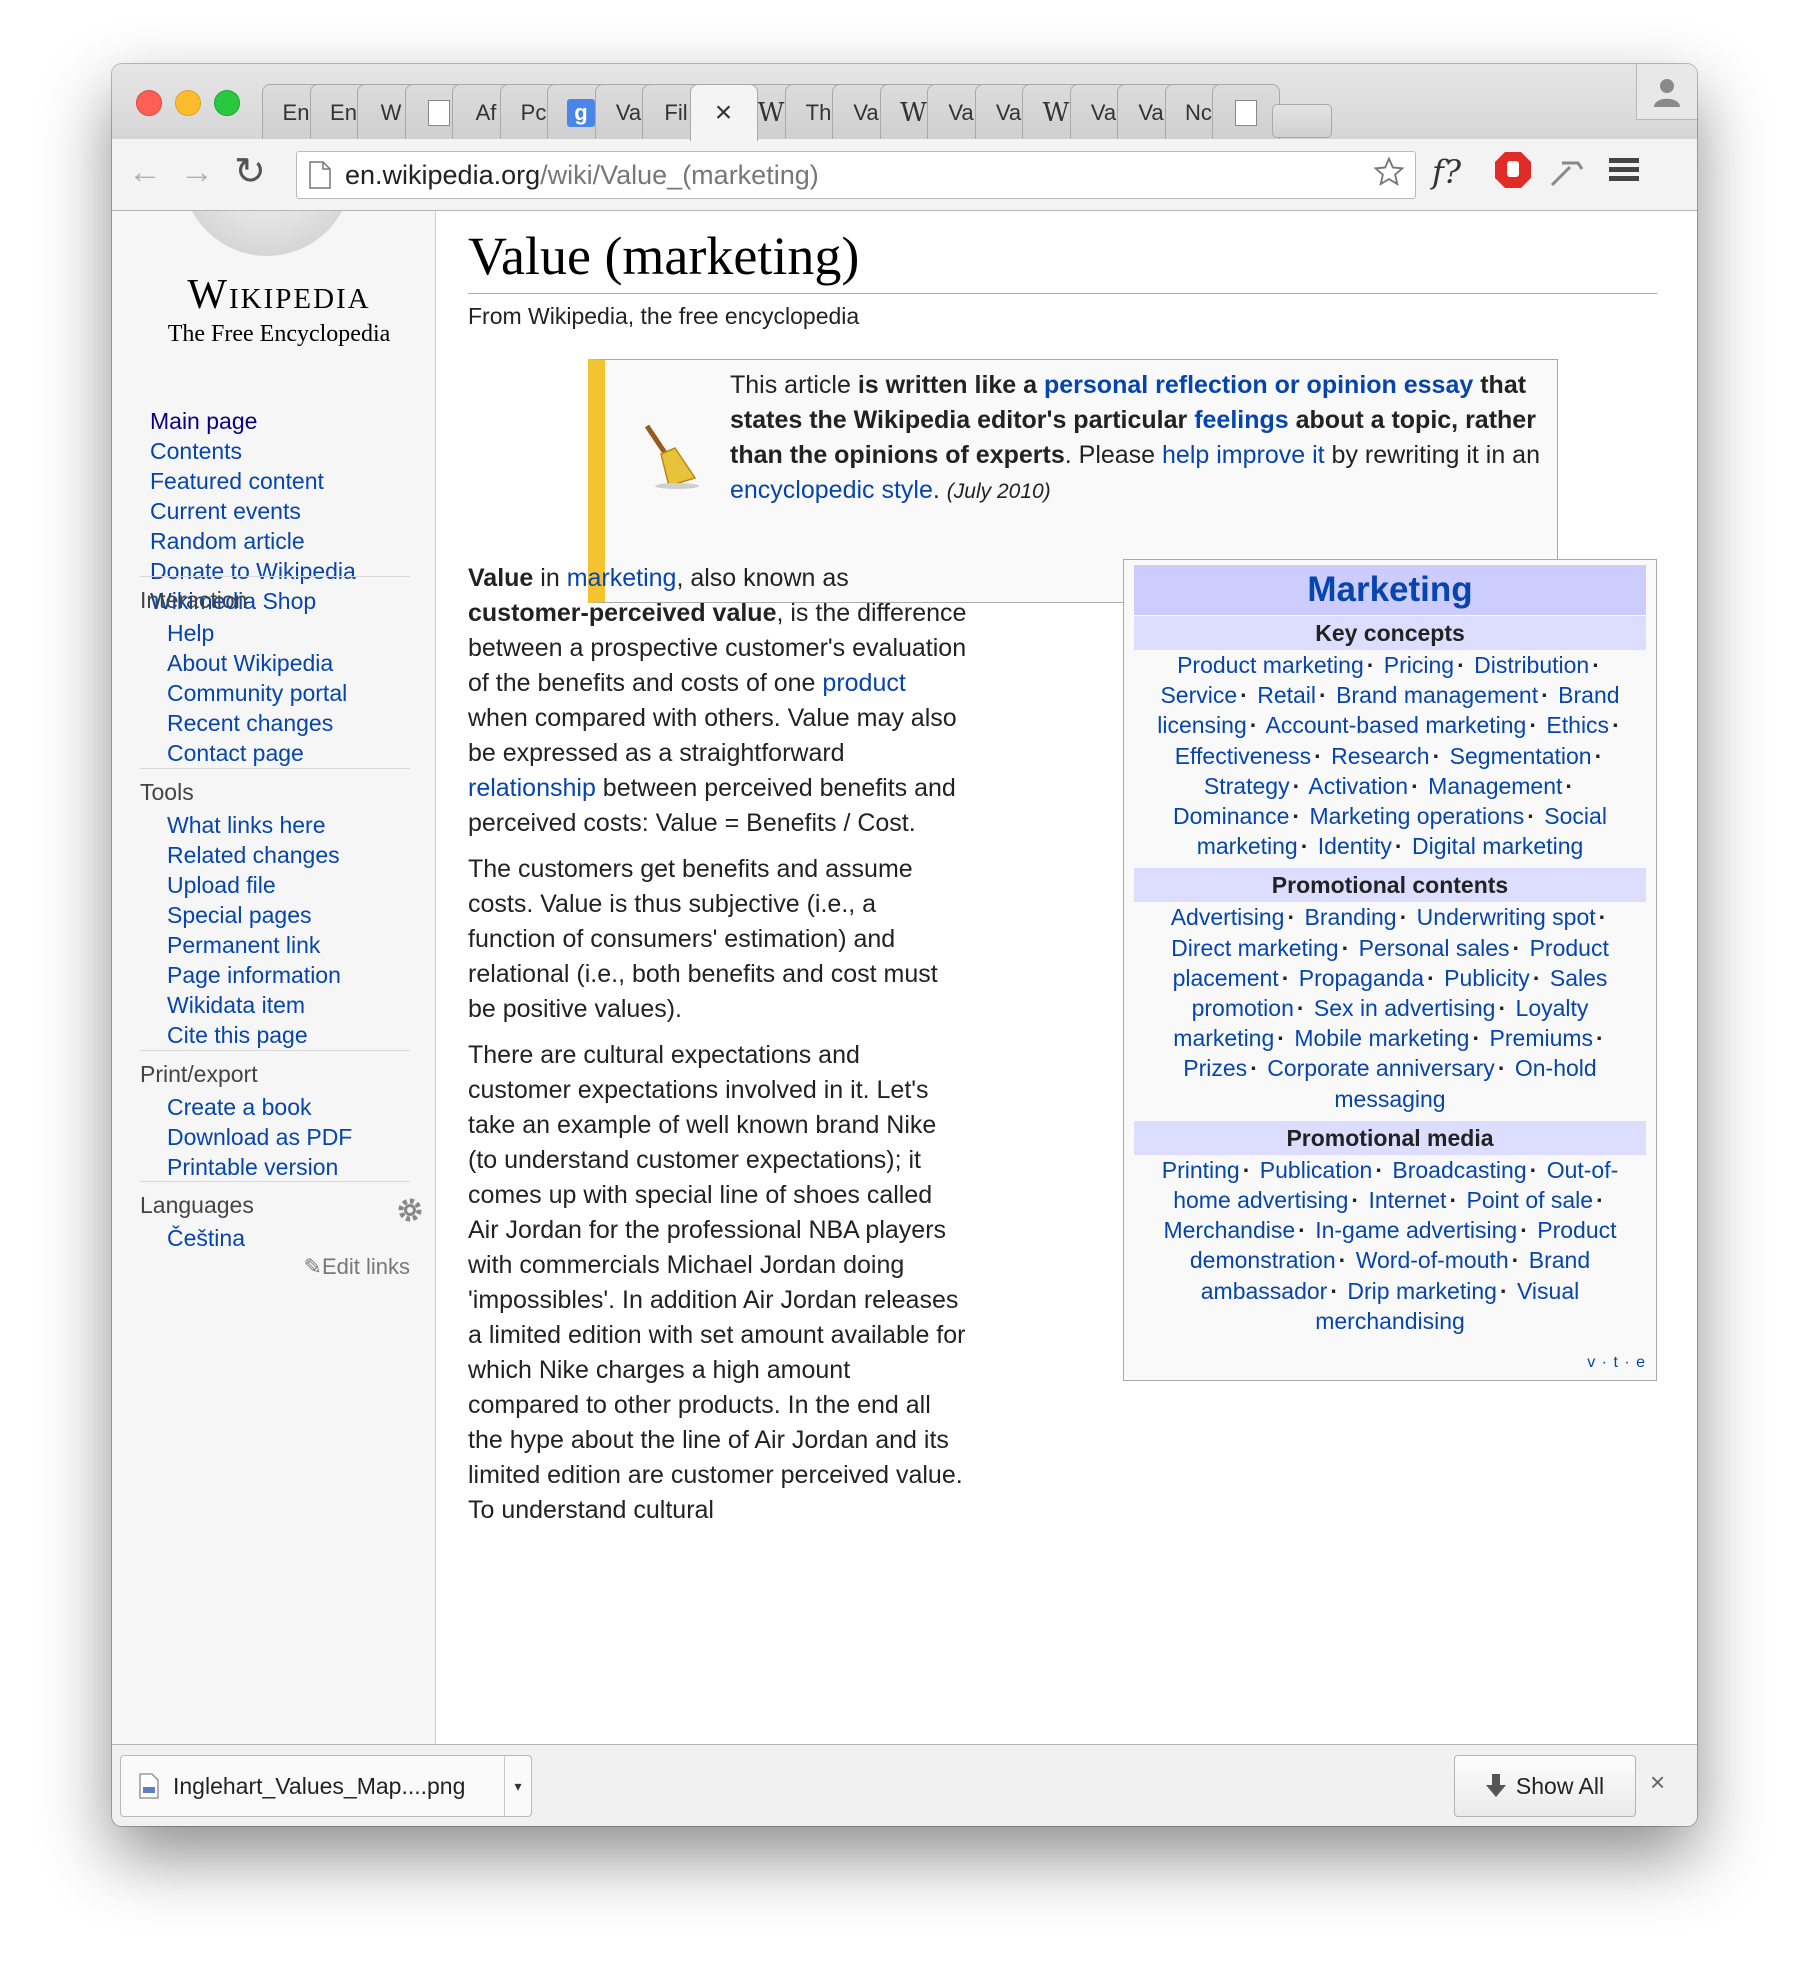 Image resolution: width=1802 pixels, height=1978 pixels. What do you see at coordinates (279, 309) in the screenshot?
I see `wikipedia-wordmark: Wikipedia The Free Encyclopedia` at bounding box center [279, 309].